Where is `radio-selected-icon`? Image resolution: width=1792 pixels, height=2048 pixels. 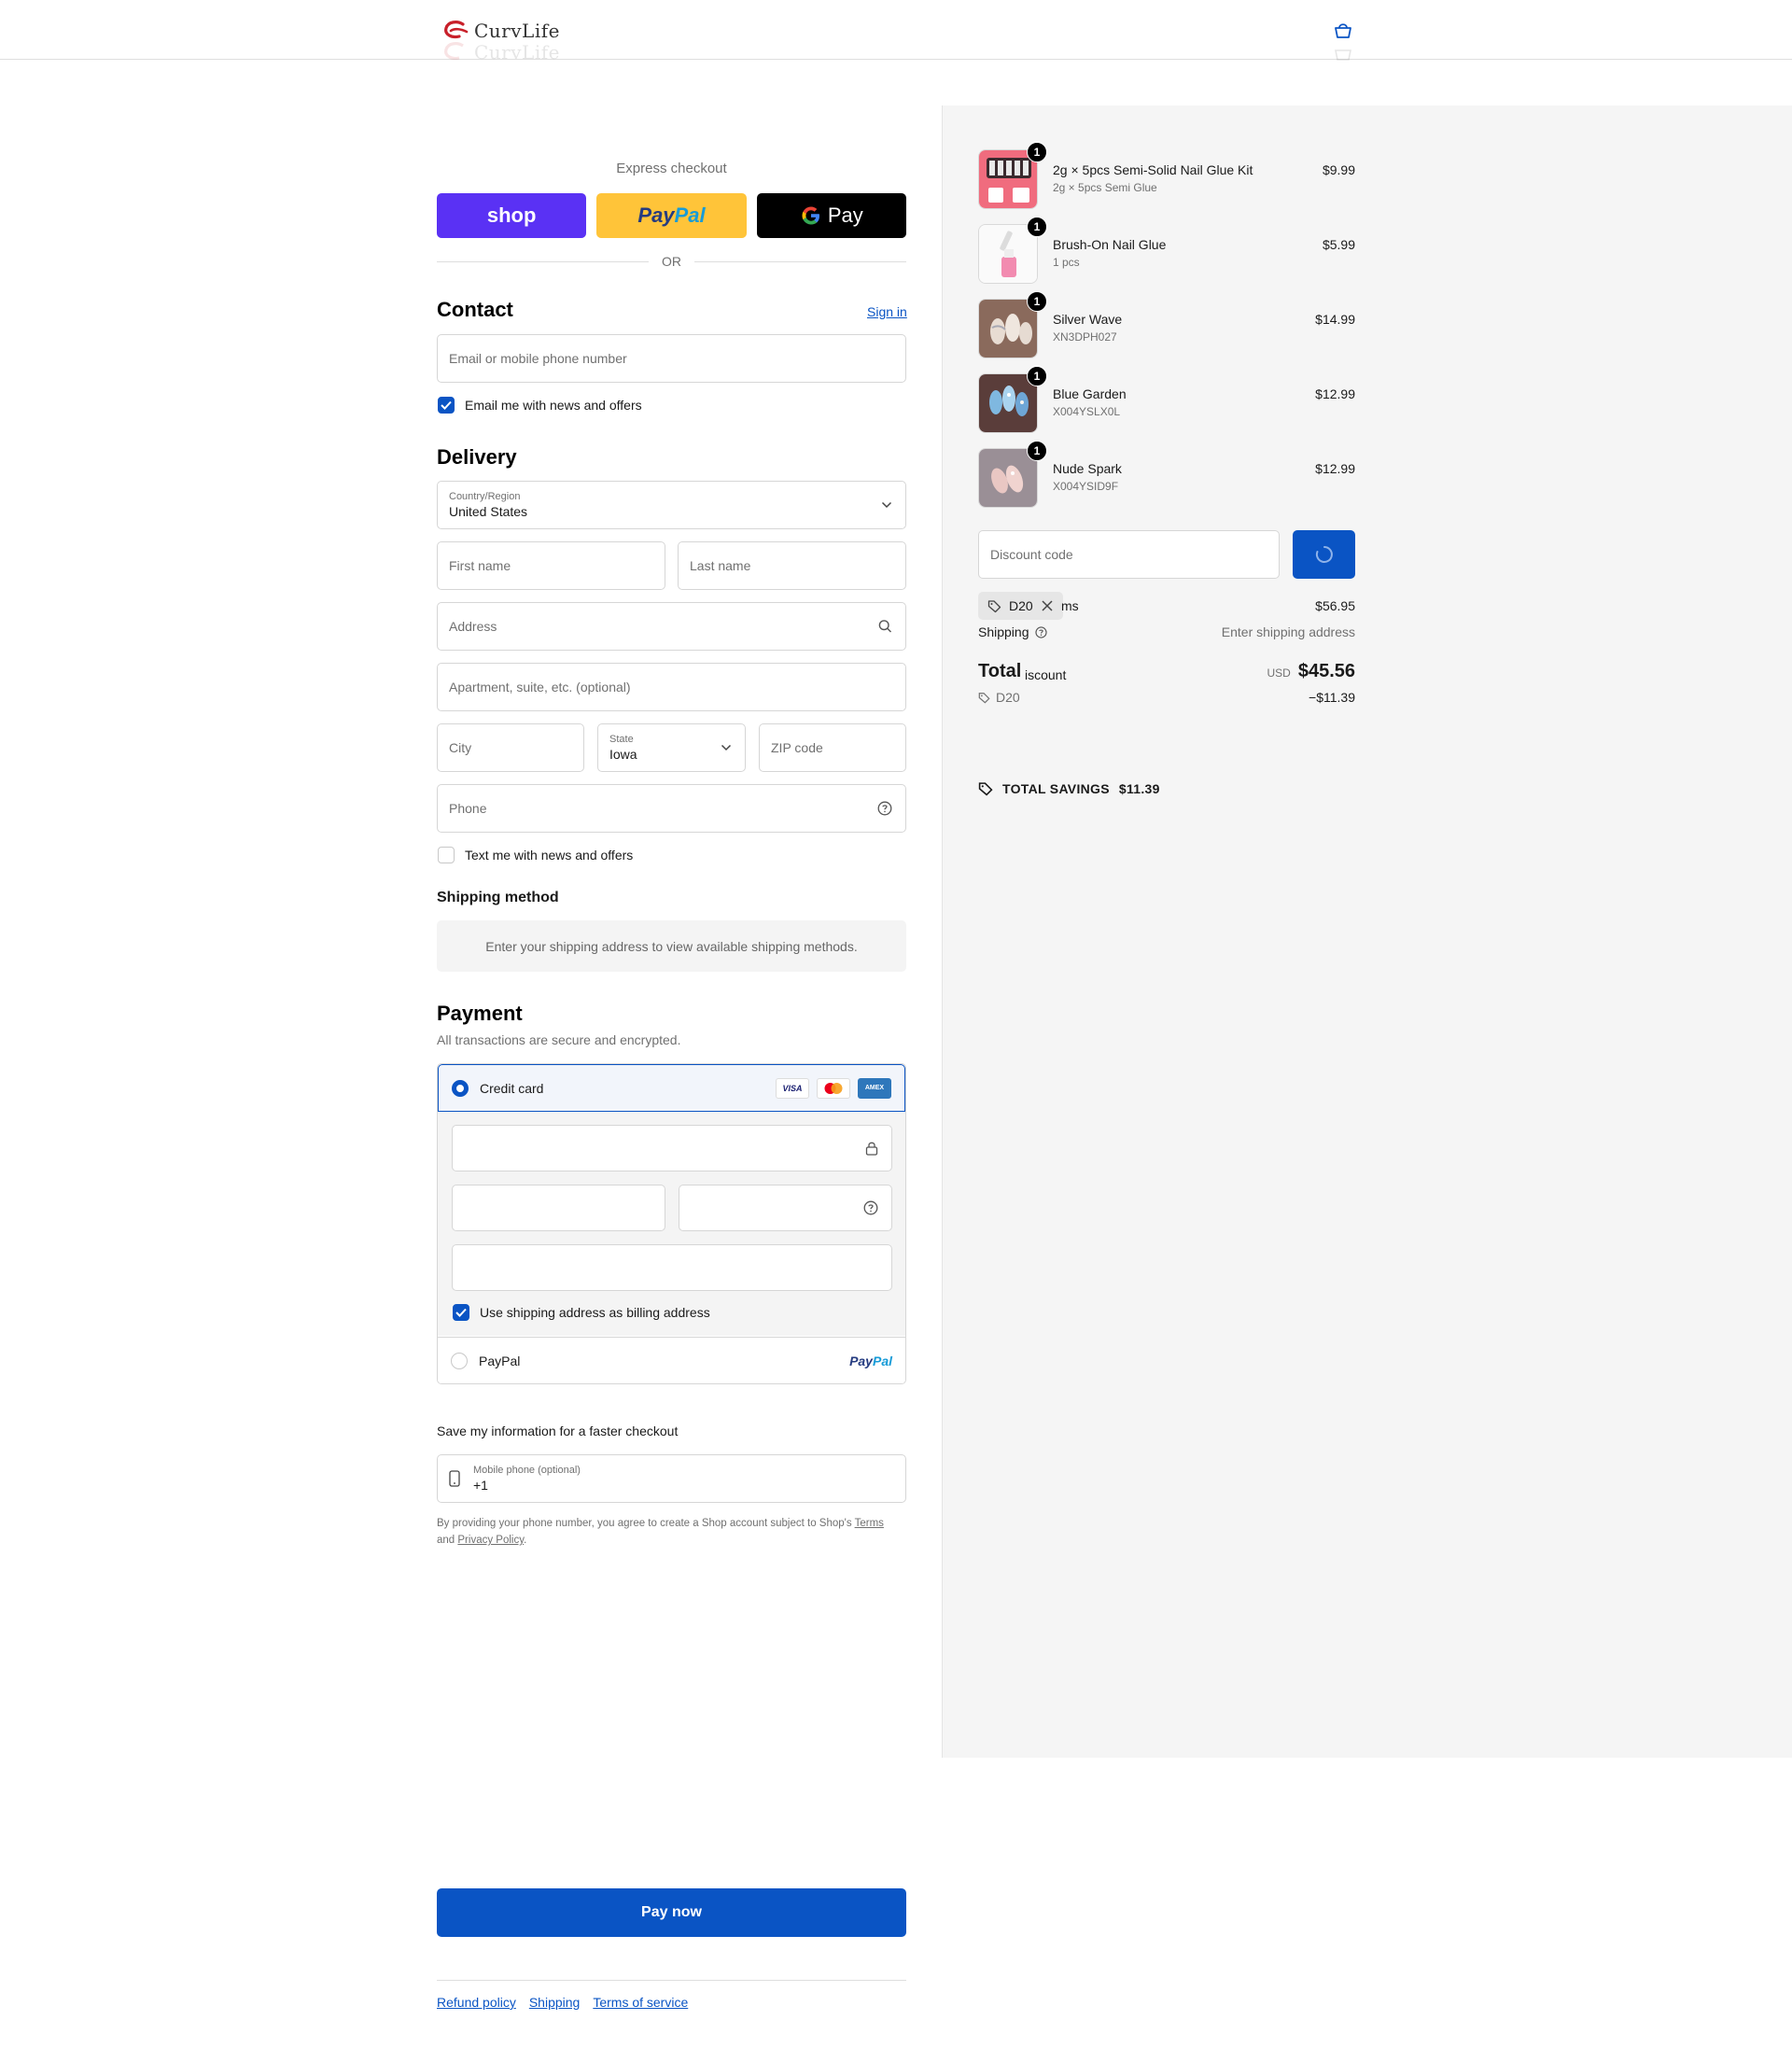
radio-selected-icon is located at coordinates (460, 1088).